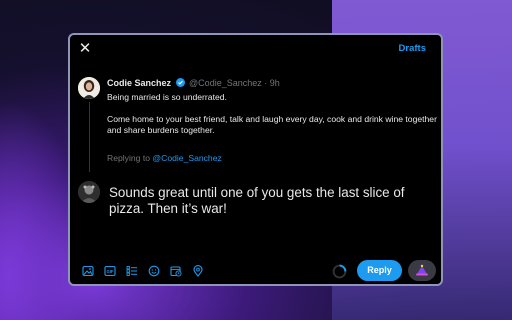 The image size is (512, 320). What do you see at coordinates (85, 48) in the screenshot?
I see `close-icon: ✕` at bounding box center [85, 48].